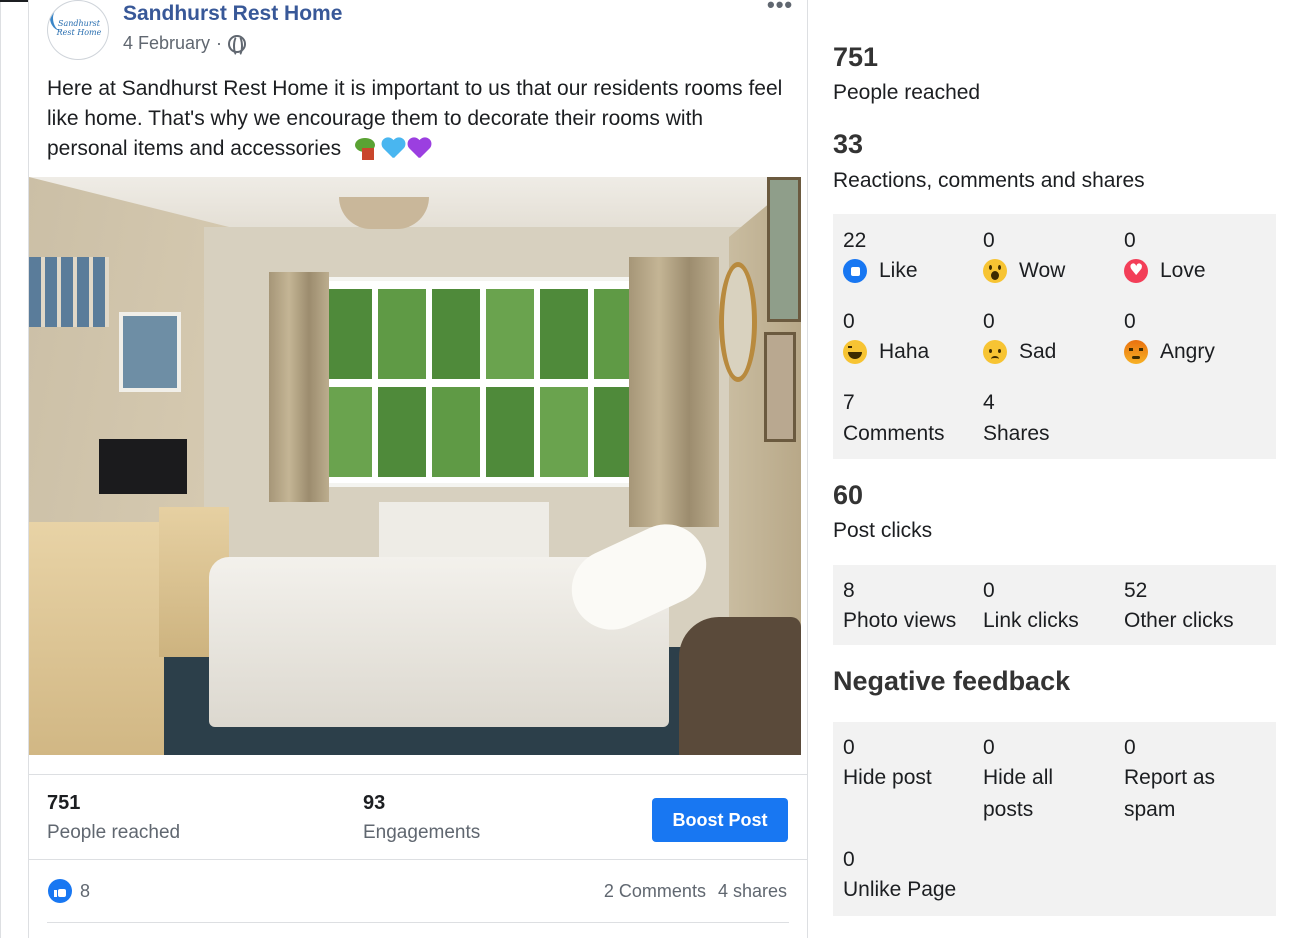 The image size is (1300, 938). What do you see at coordinates (237, 45) in the screenshot?
I see `globe-icon` at bounding box center [237, 45].